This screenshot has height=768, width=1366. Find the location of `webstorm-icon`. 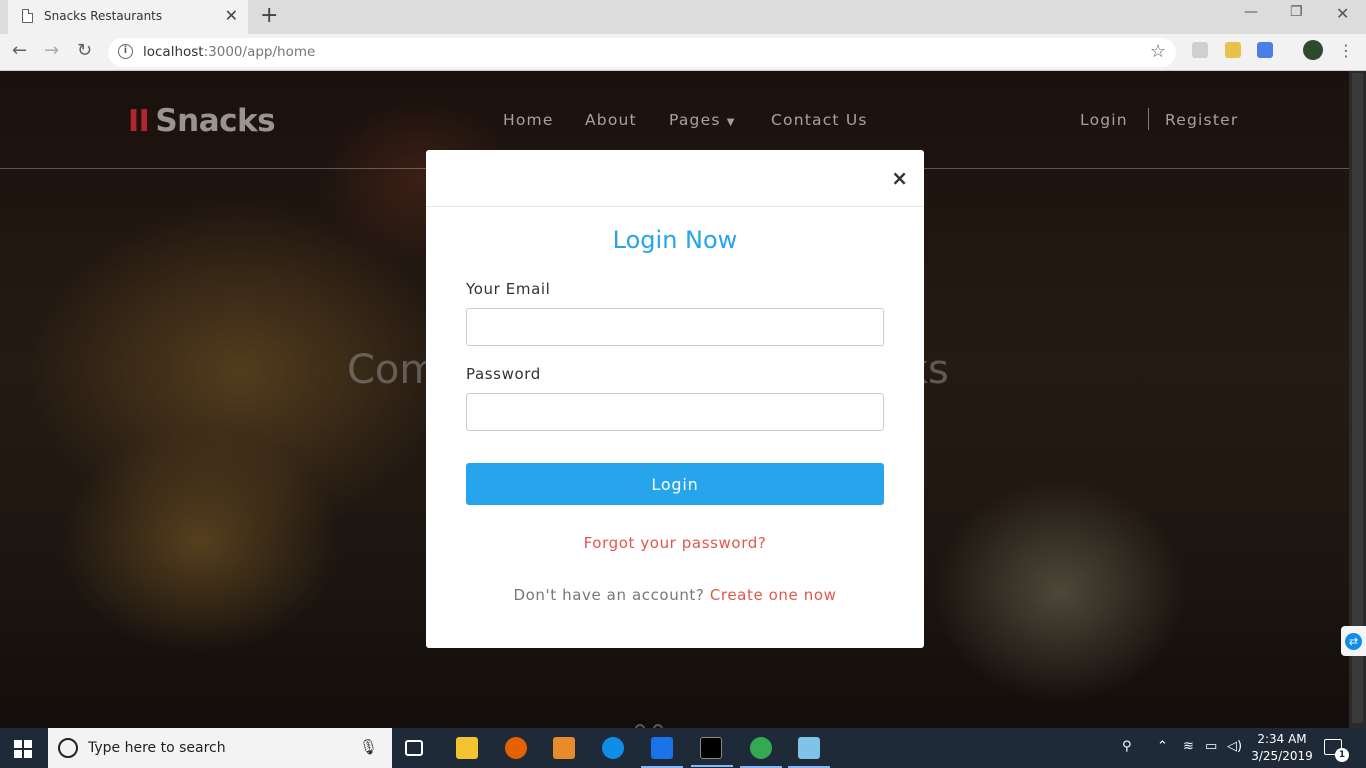

webstorm-icon is located at coordinates (662, 752).